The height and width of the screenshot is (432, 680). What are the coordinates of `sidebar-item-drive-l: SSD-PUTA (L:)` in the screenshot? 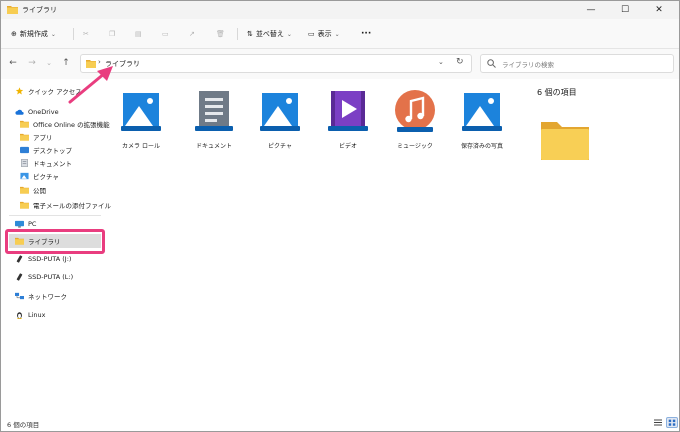 It's located at (44, 277).